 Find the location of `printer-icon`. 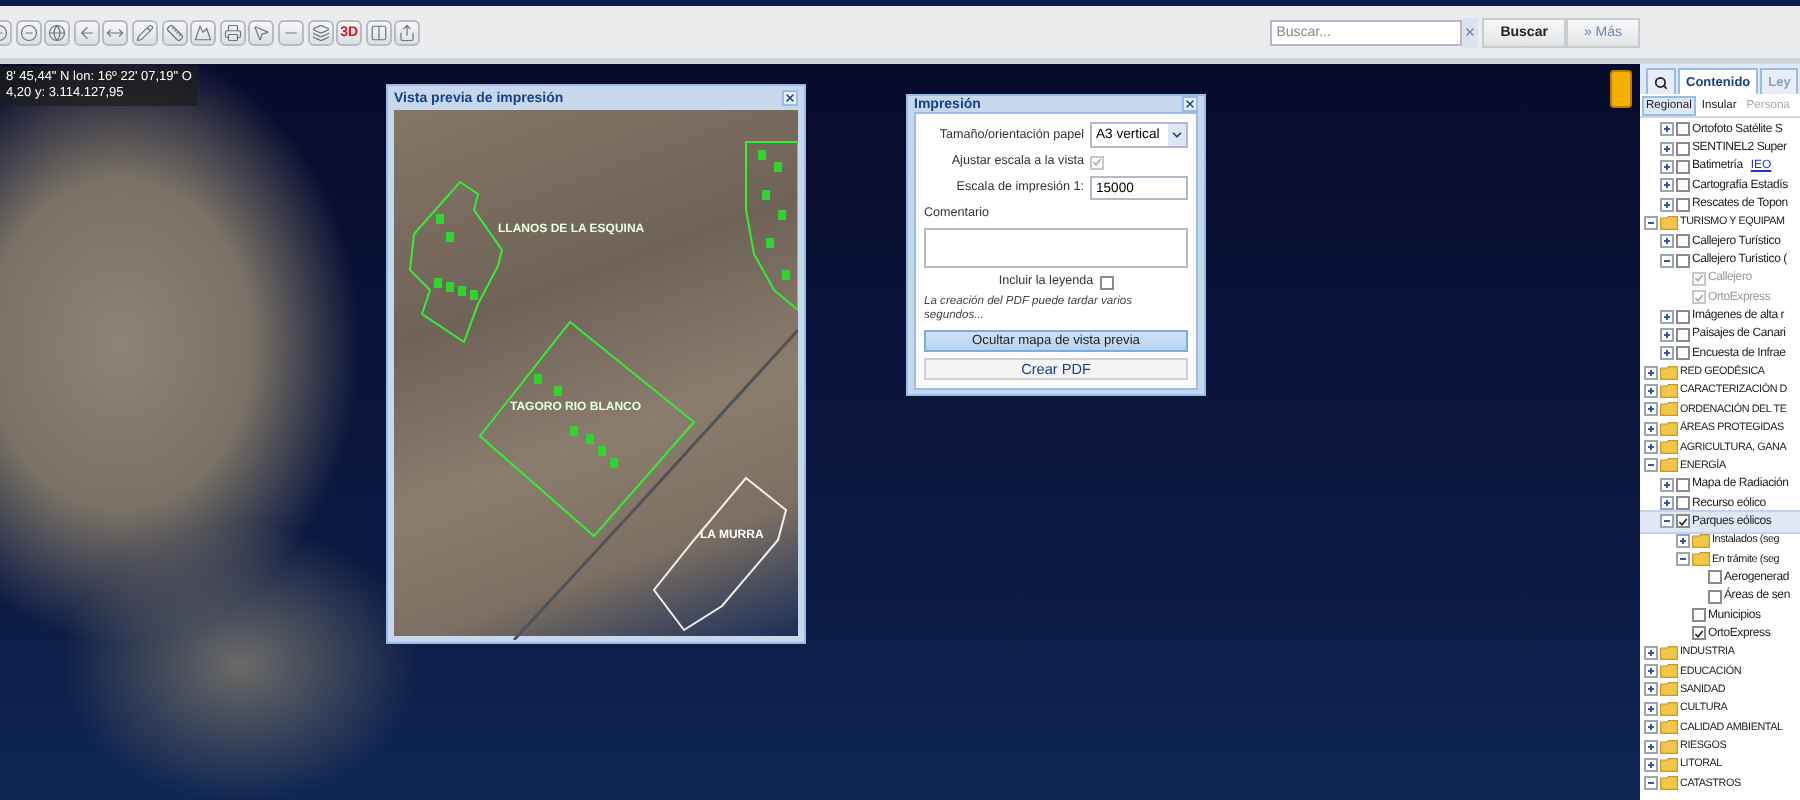

printer-icon is located at coordinates (232, 32).